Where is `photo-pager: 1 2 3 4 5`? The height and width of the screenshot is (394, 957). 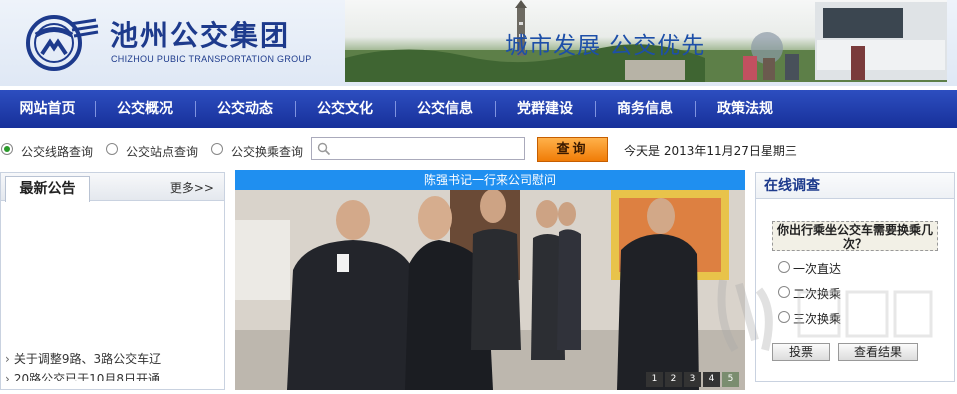
photo-pager: 1 2 3 4 5 is located at coordinates (692, 379).